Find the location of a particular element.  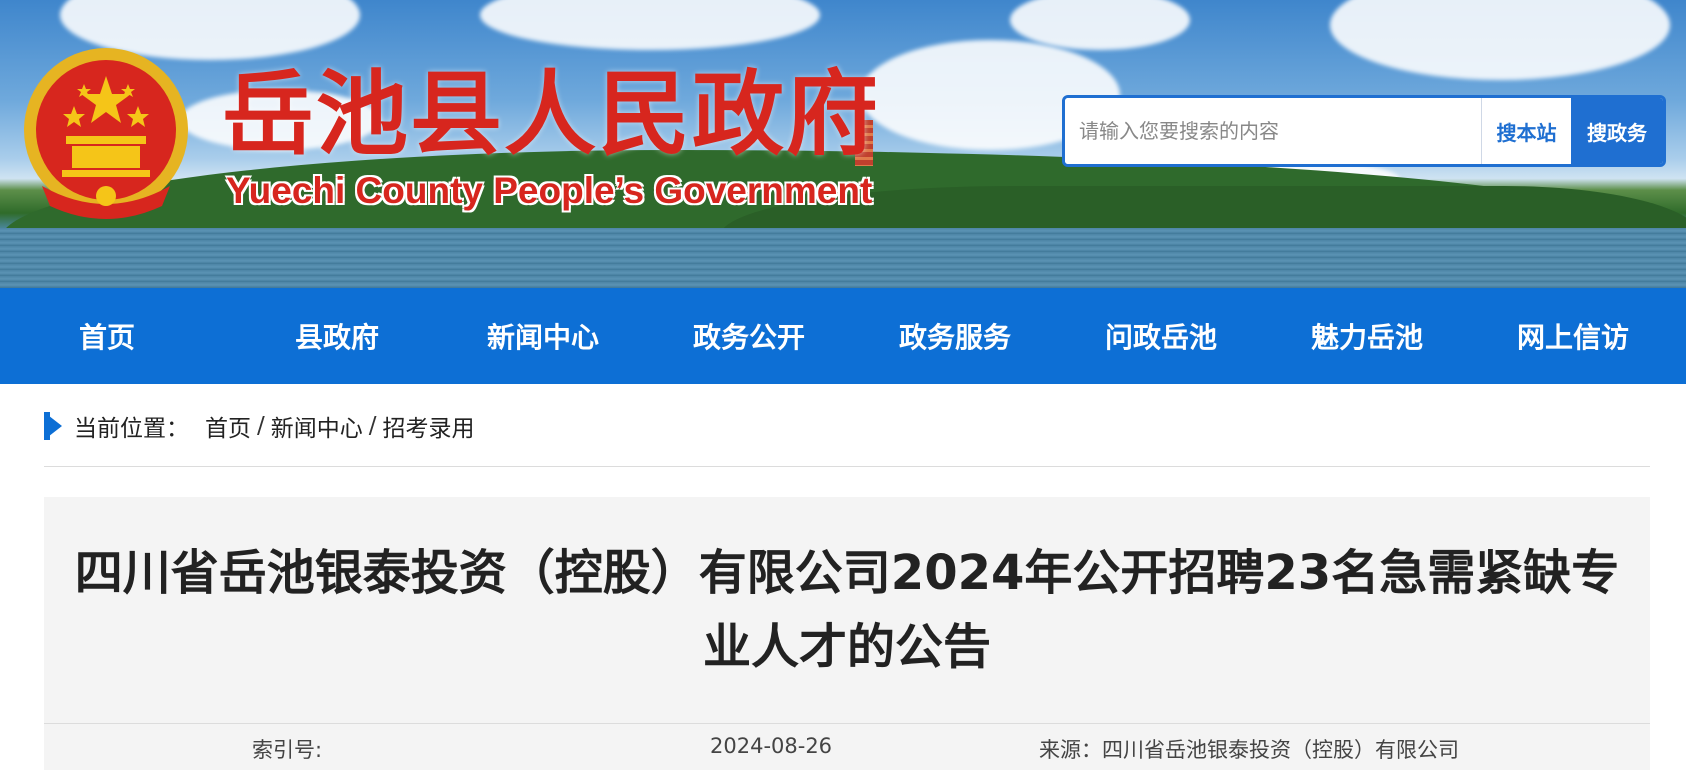

breadcrumb-recruitment: 招考录用 is located at coordinates (429, 426).